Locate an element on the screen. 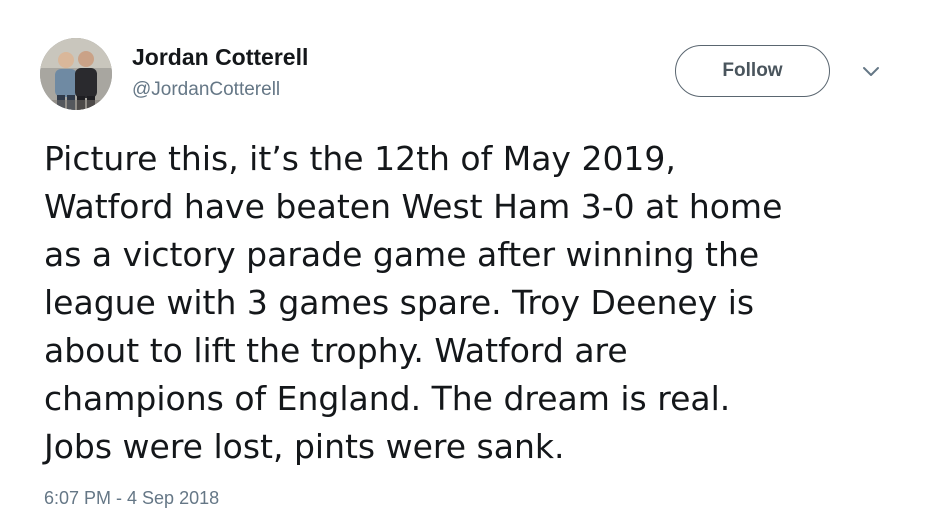 This screenshot has width=928, height=529. tweet-timestamp: 6:07 PM - 4 Sep 2018 is located at coordinates (131, 498).